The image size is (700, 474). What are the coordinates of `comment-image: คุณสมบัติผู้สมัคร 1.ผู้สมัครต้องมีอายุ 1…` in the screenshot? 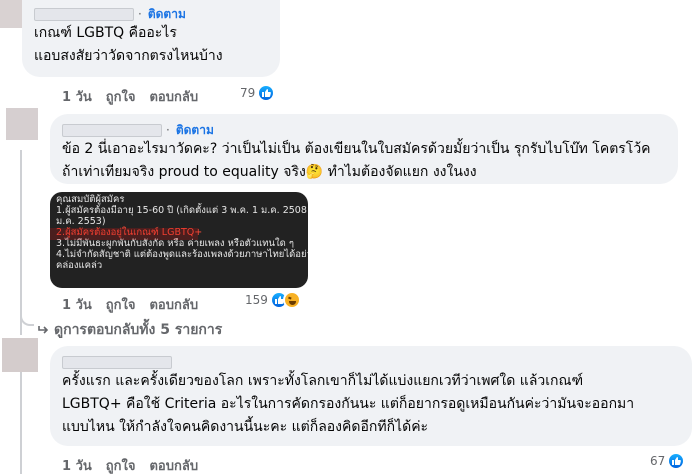 It's located at (179, 240).